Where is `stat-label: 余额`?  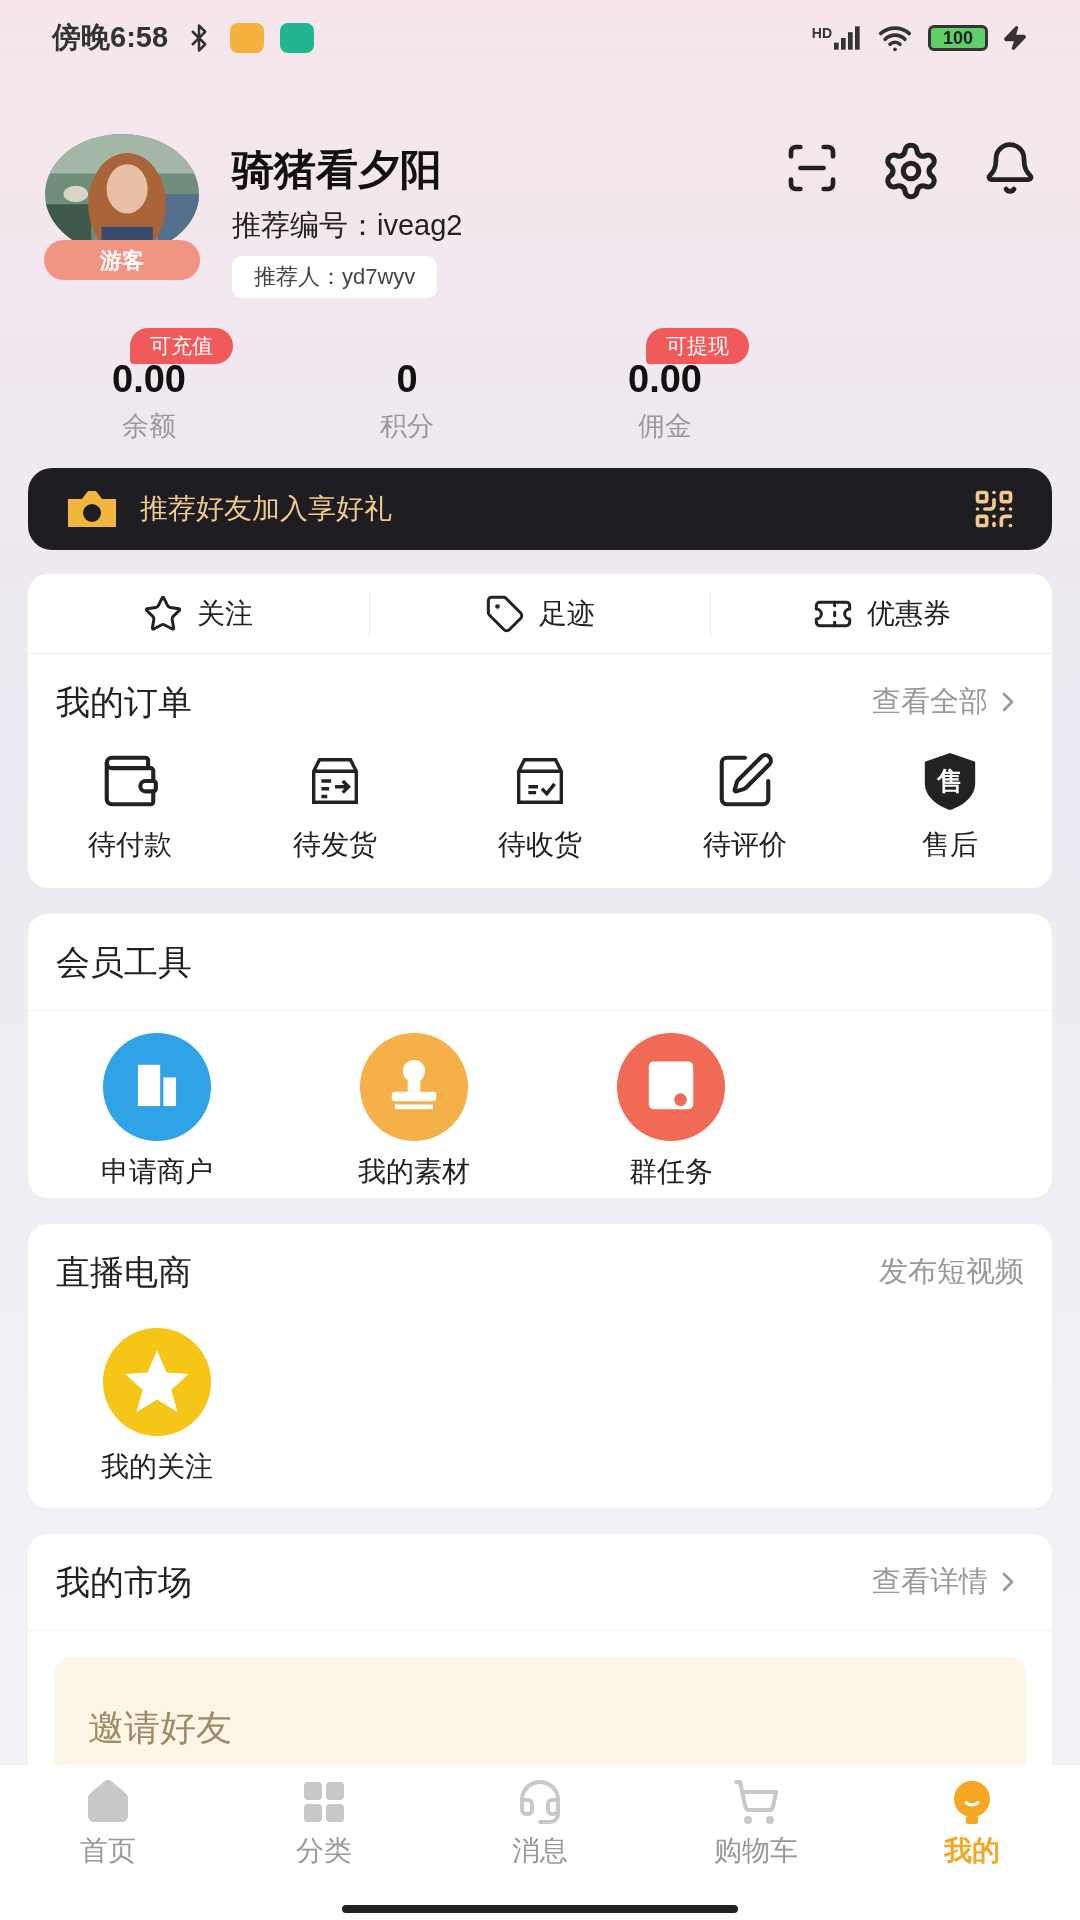 stat-label: 余额 is located at coordinates (149, 426).